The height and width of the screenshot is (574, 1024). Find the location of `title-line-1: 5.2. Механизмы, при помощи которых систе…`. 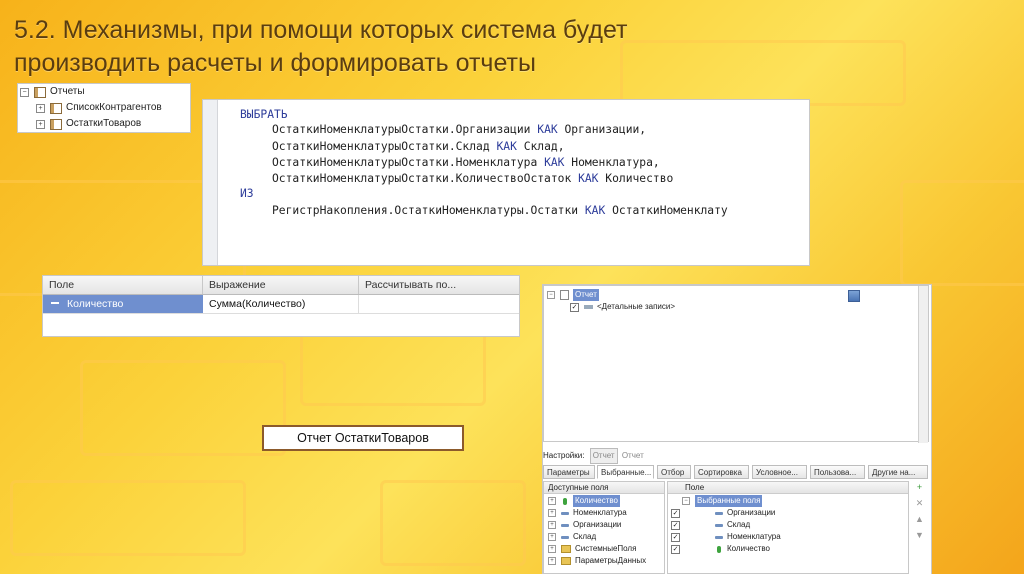

title-line-1: 5.2. Механизмы, при помощи которых систе… is located at coordinates (321, 30).